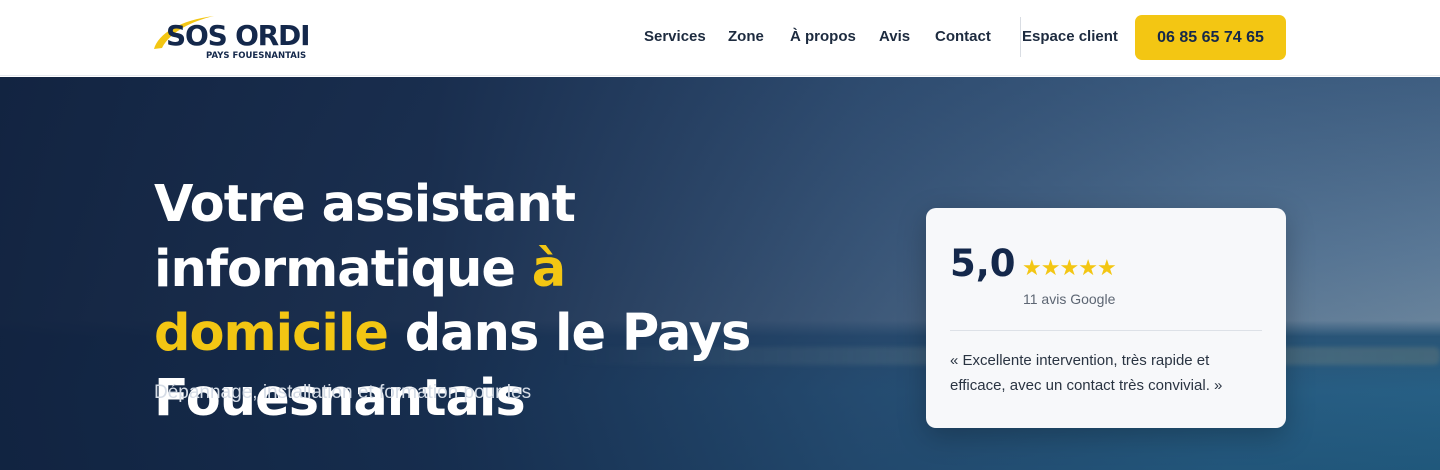 The height and width of the screenshot is (470, 1440). I want to click on nav-services: Services, so click(675, 37).